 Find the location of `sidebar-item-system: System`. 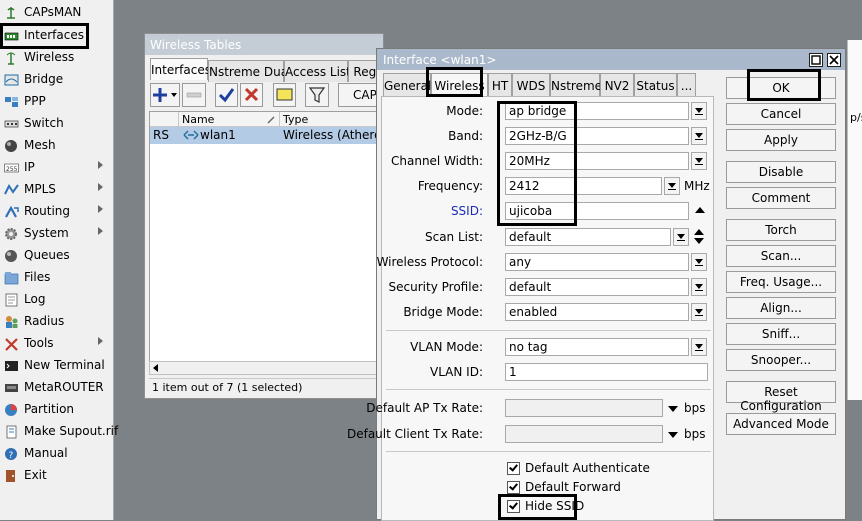

sidebar-item-system: System is located at coordinates (56, 234).